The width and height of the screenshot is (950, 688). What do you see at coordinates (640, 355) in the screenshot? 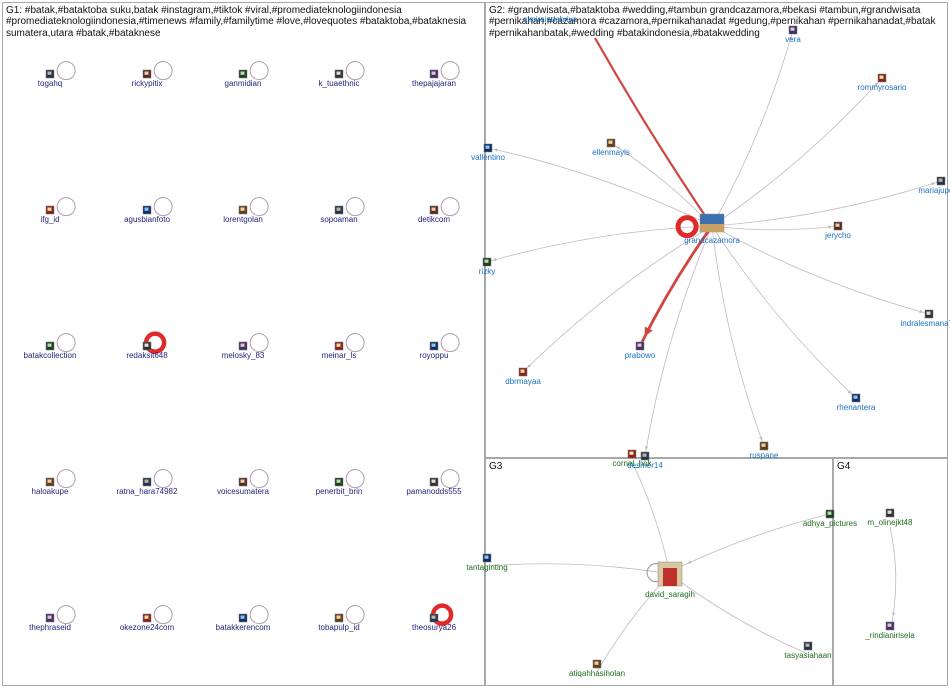
I see `node-label: prabowo` at bounding box center [640, 355].